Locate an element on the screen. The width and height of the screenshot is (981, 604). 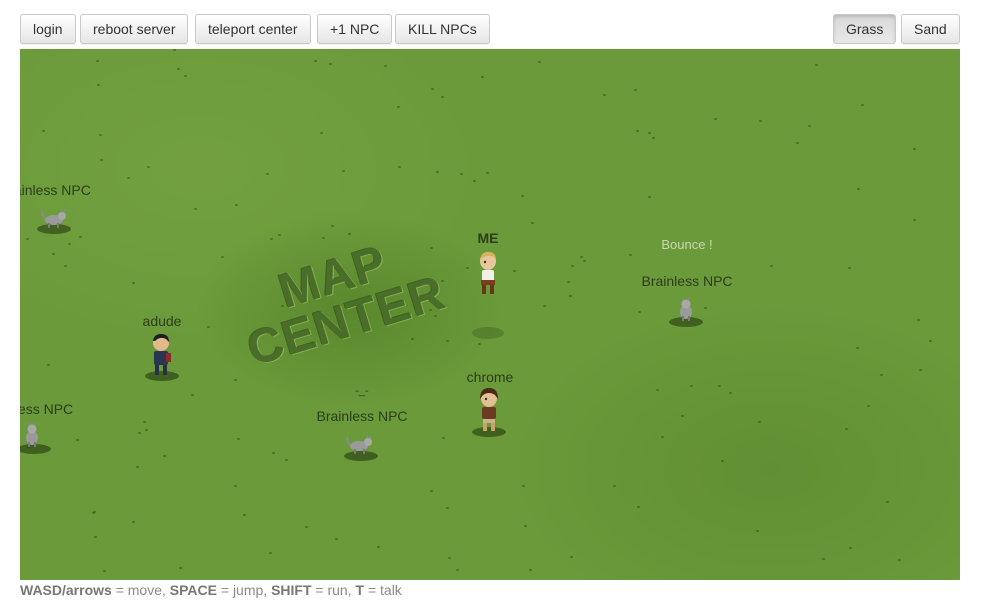
key-space: SPACE is located at coordinates (193, 590).